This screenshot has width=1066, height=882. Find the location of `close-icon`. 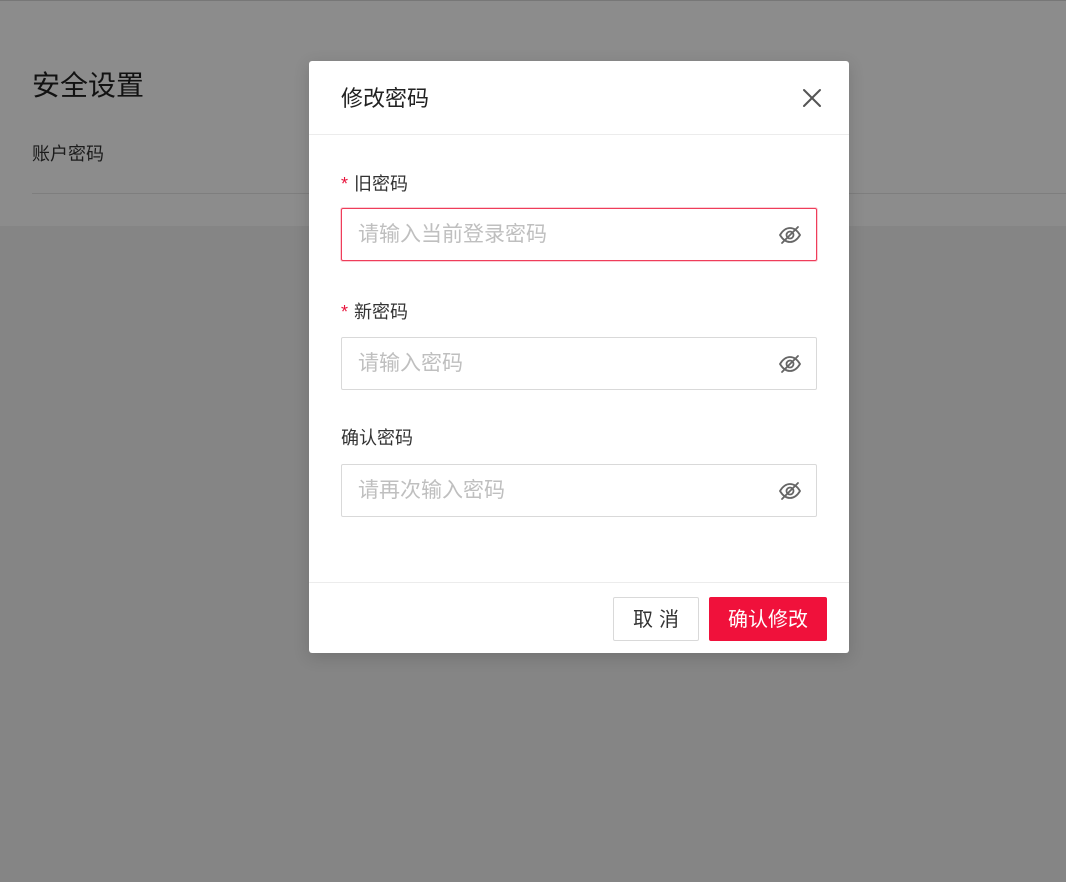

close-icon is located at coordinates (812, 98).